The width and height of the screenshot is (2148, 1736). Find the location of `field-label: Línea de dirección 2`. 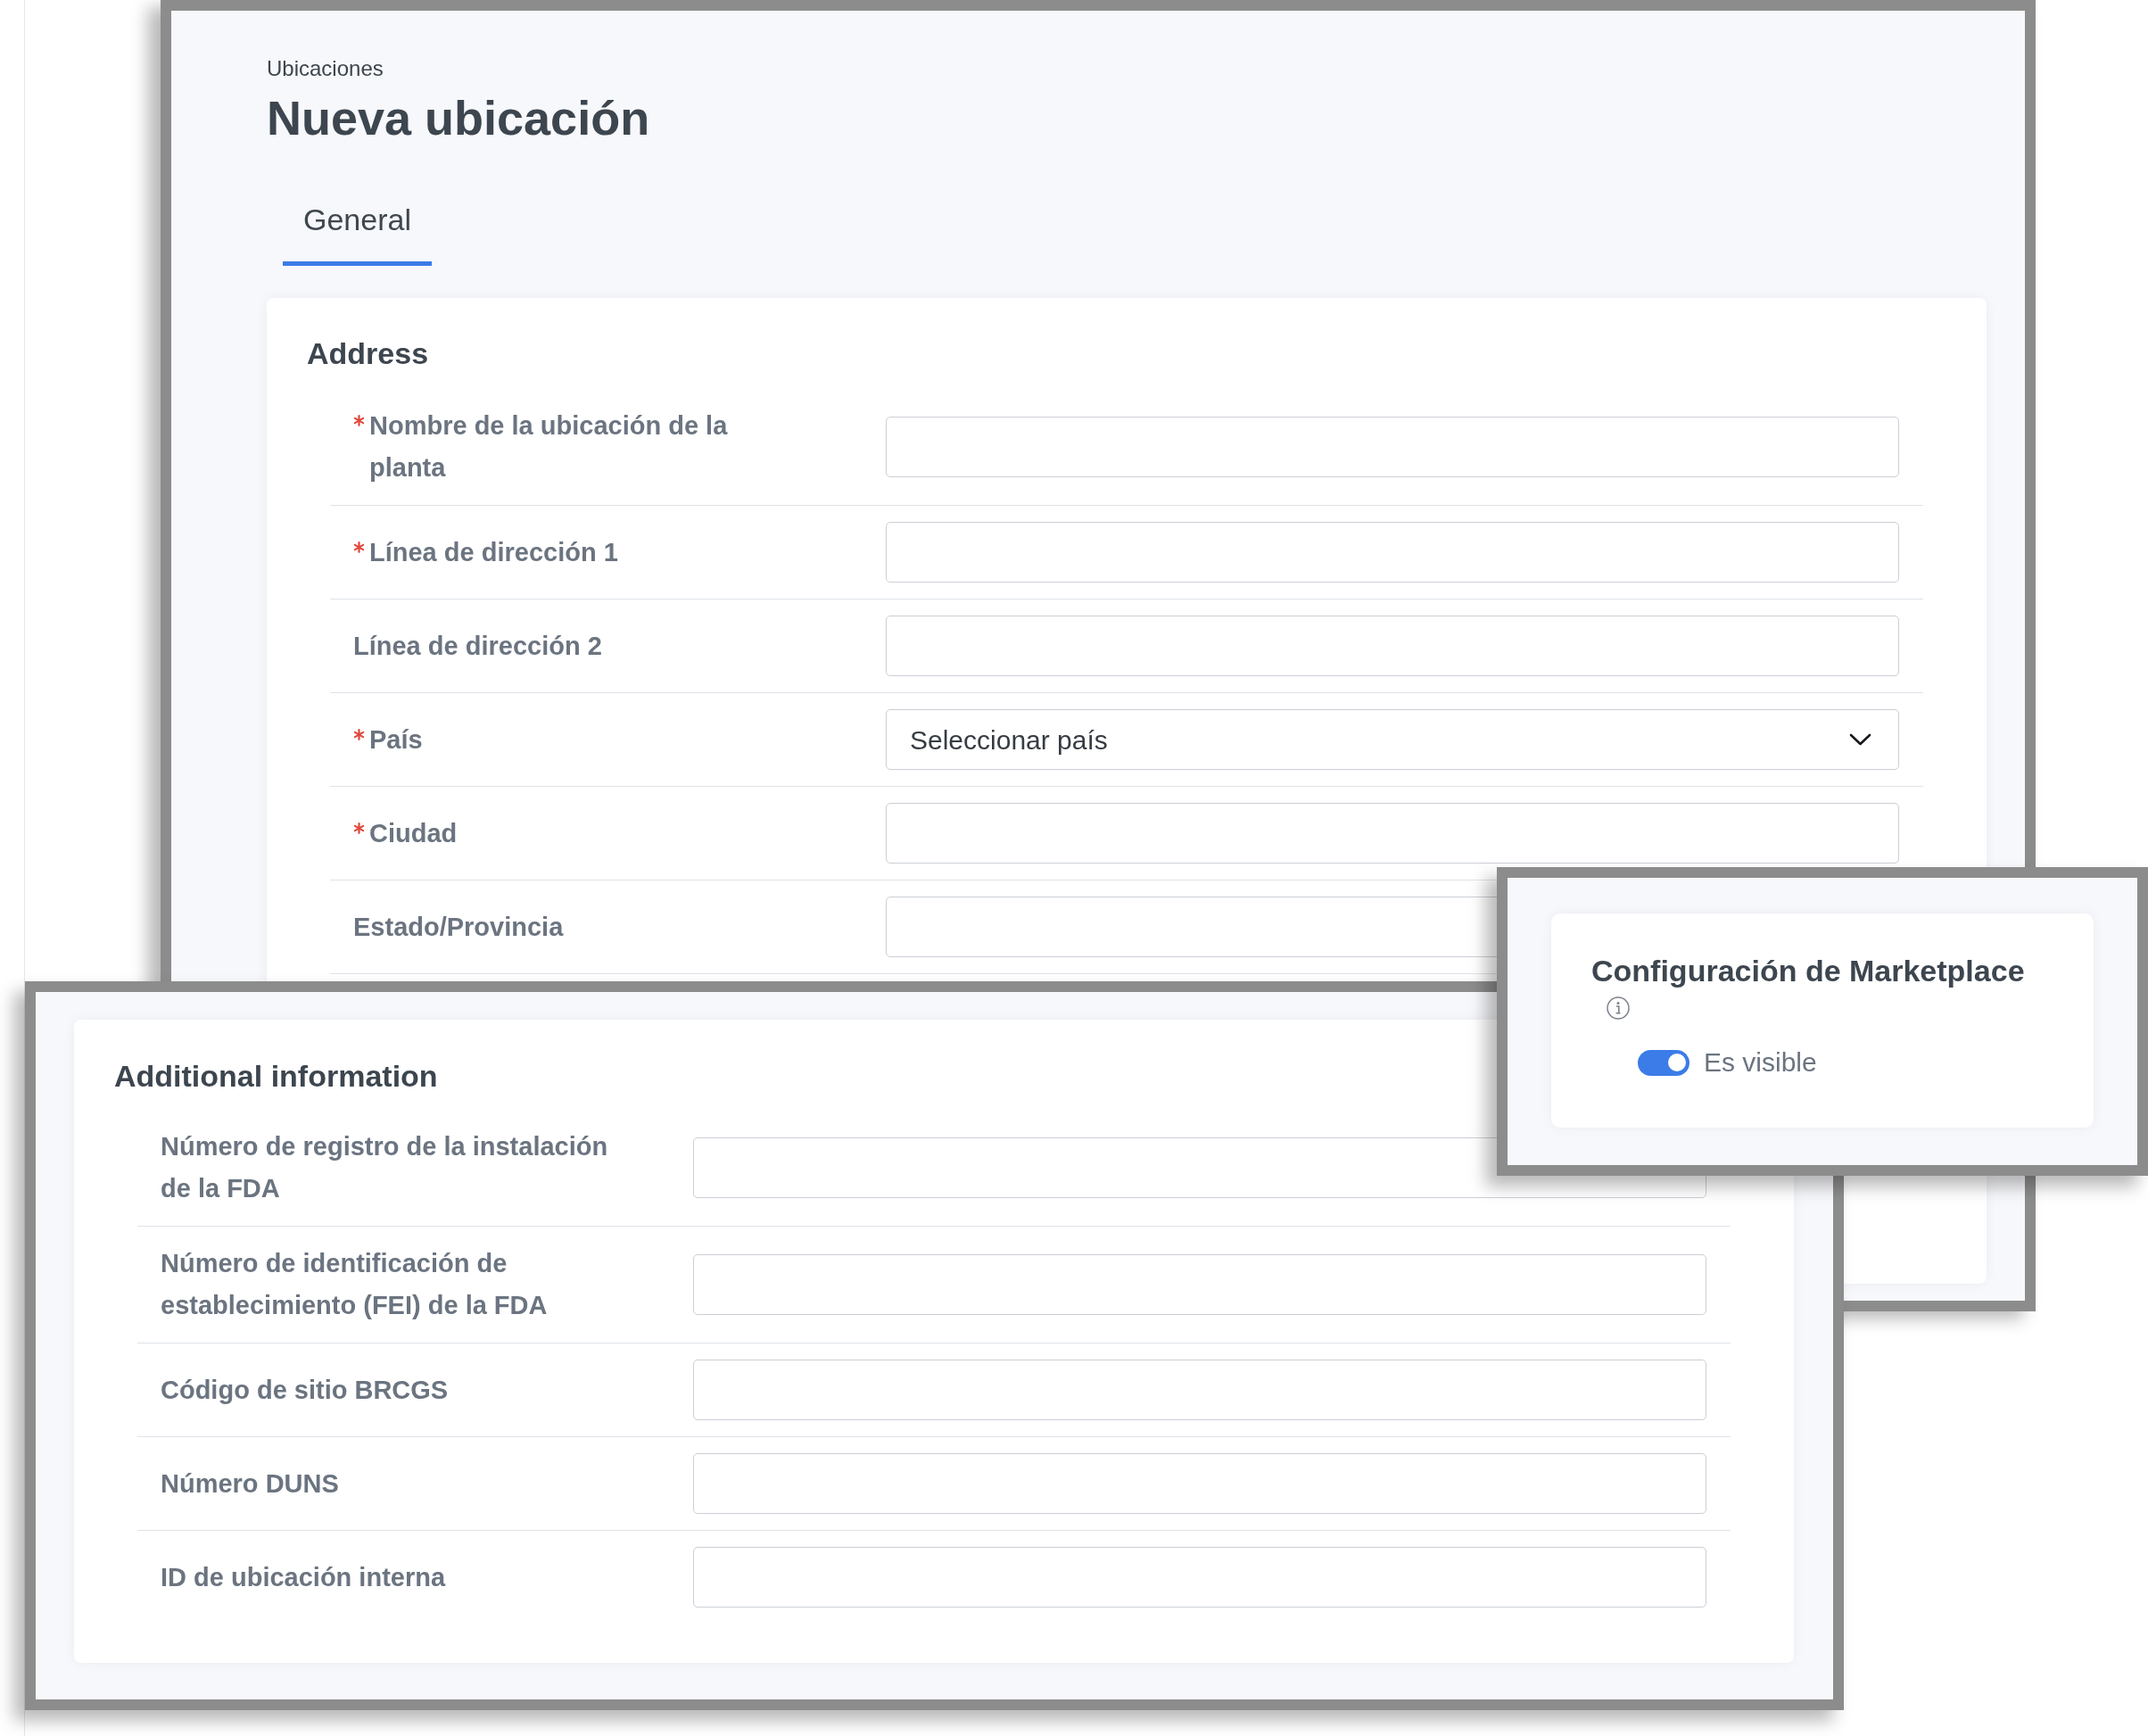

field-label: Línea de dirección 2 is located at coordinates (477, 646).